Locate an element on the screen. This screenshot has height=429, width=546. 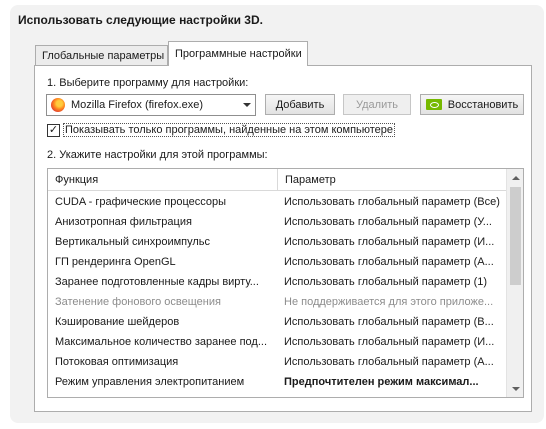
value-cell: Использовать глобальный параметр (1) is located at coordinates (392, 282).